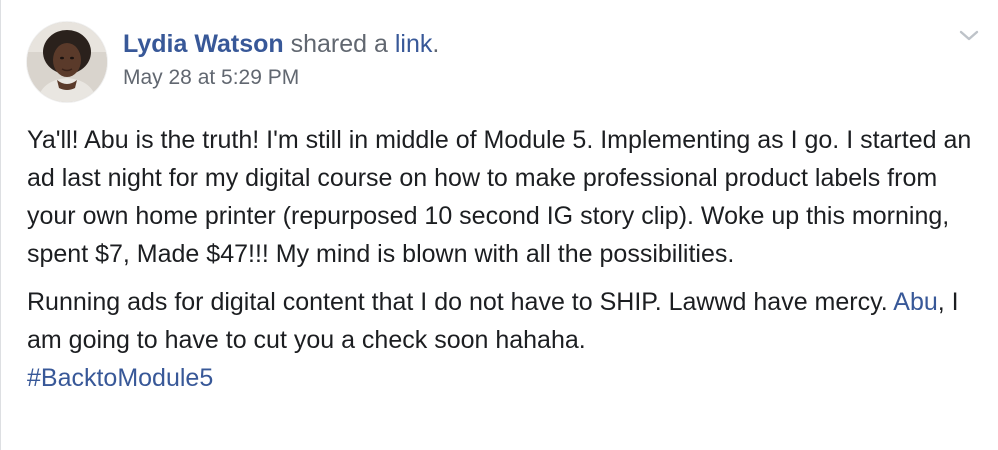  I want to click on avatar, so click(67, 62).